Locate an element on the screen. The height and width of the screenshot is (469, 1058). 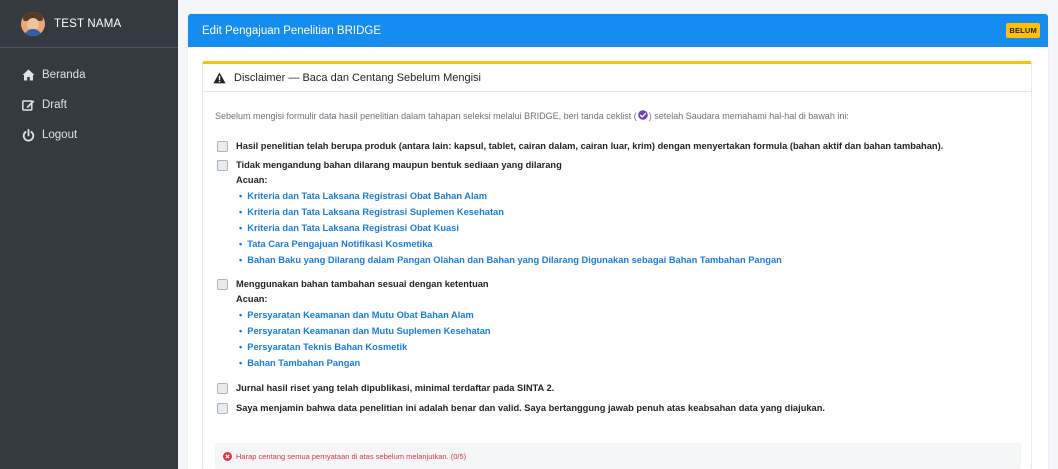
reference-link: Bahan Tambahan Pangan is located at coordinates (363, 363).